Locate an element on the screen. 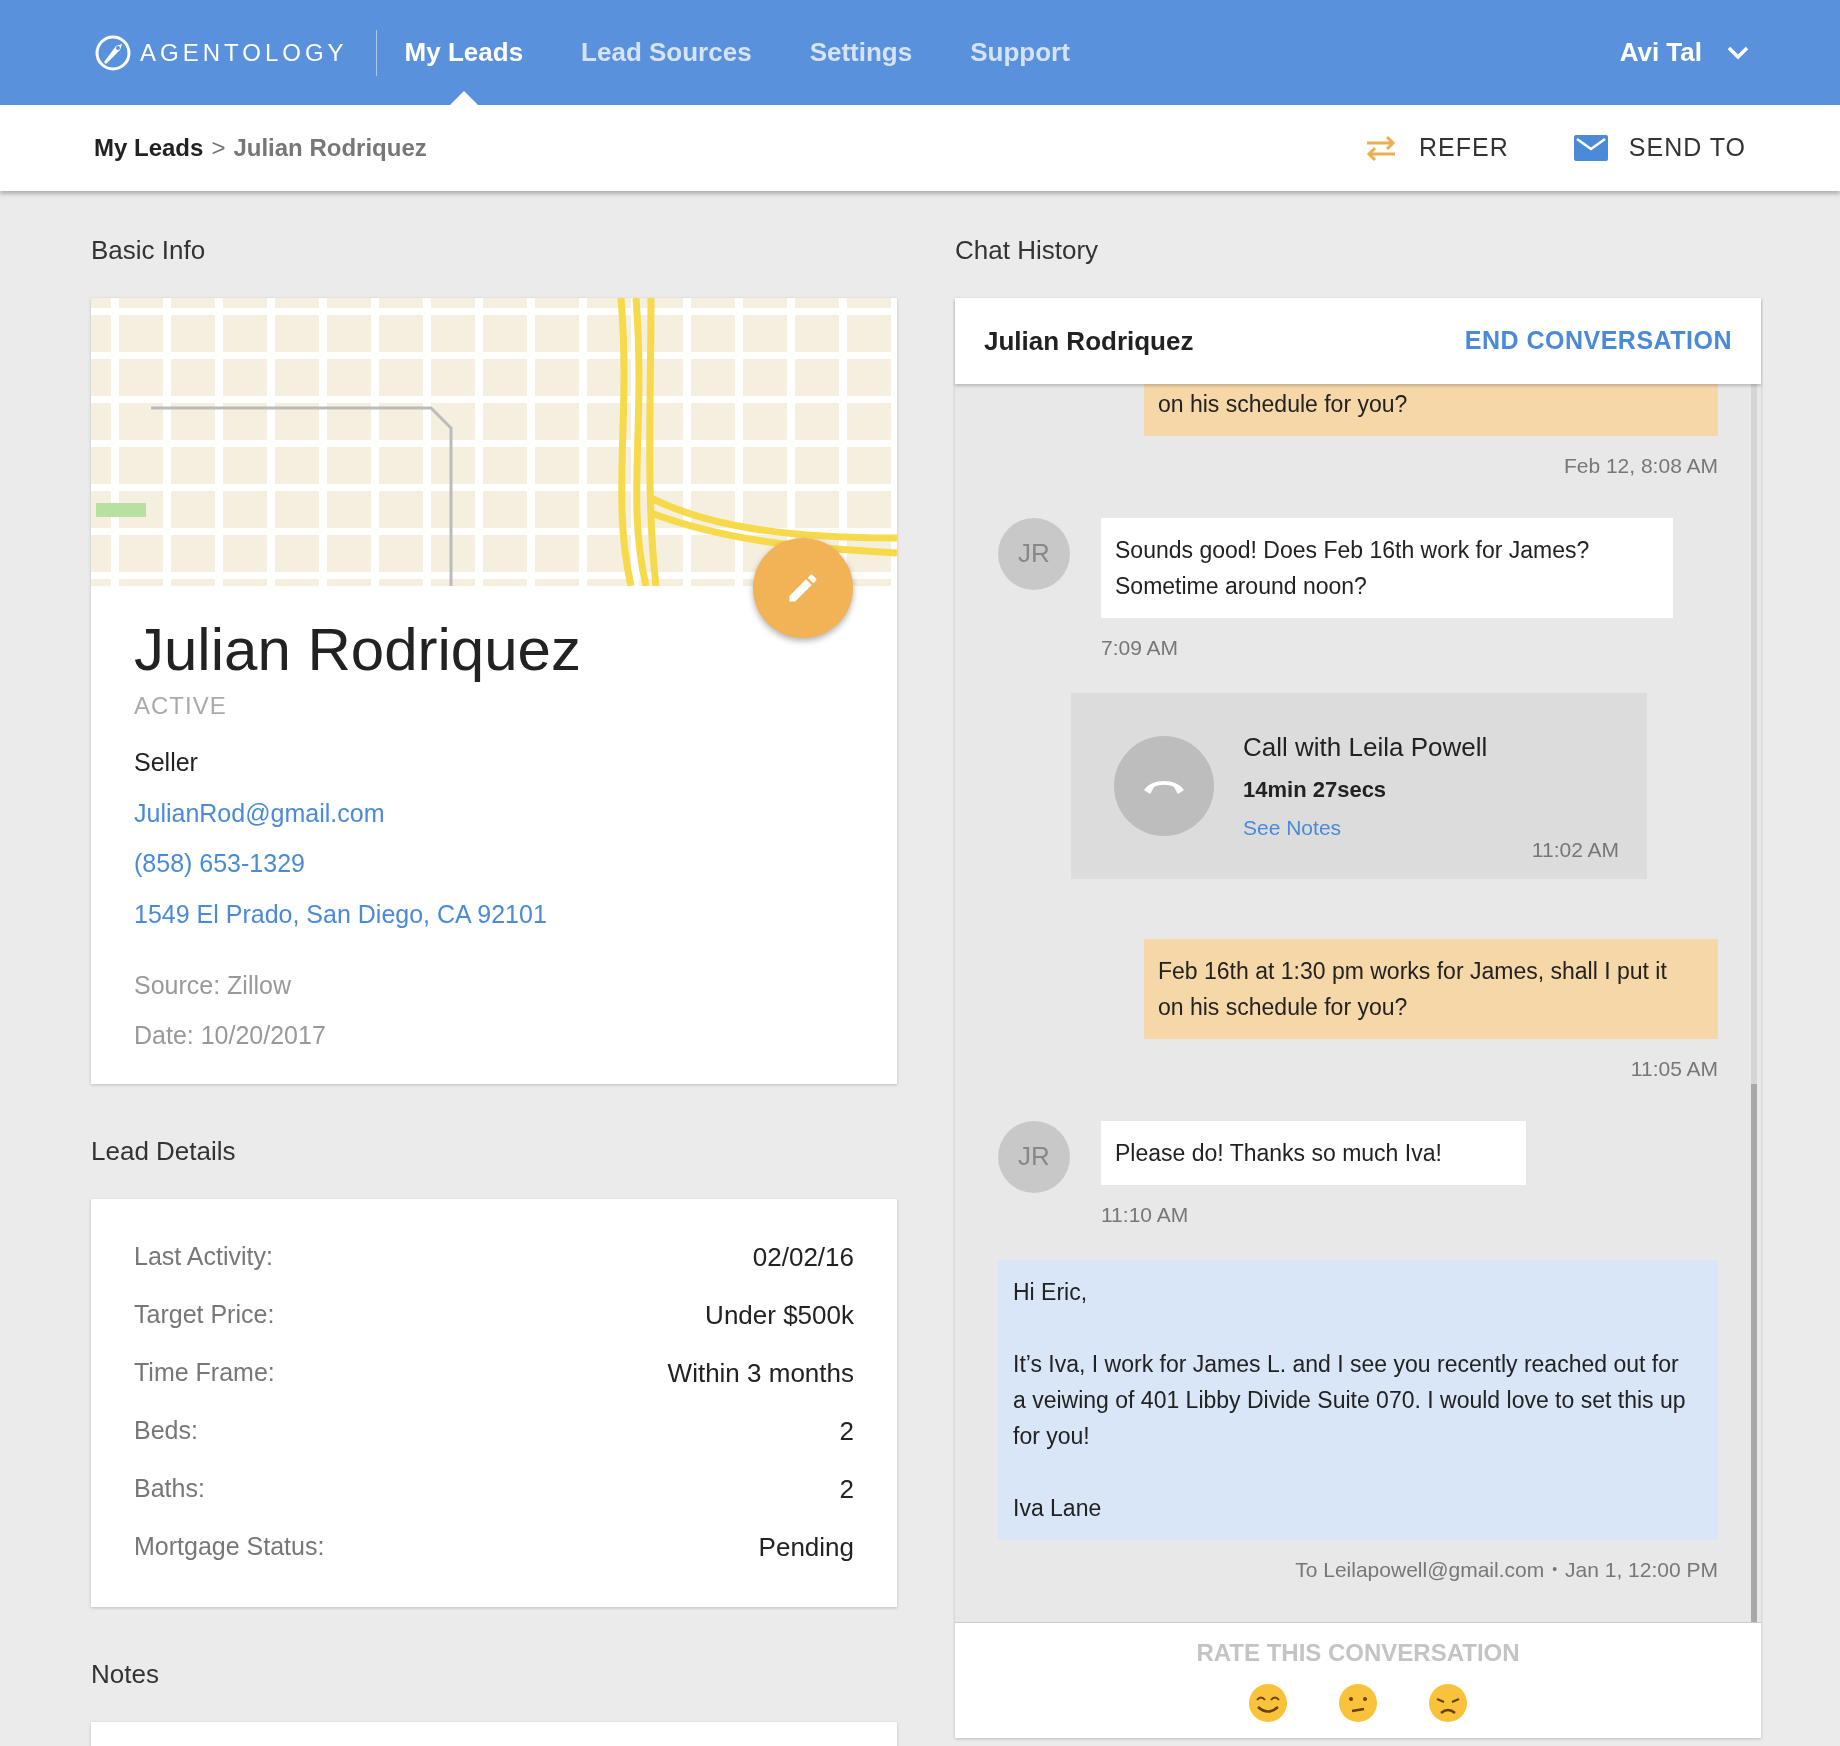 This screenshot has height=1746, width=1840. breadcrumb-link: My Leads is located at coordinates (149, 148).